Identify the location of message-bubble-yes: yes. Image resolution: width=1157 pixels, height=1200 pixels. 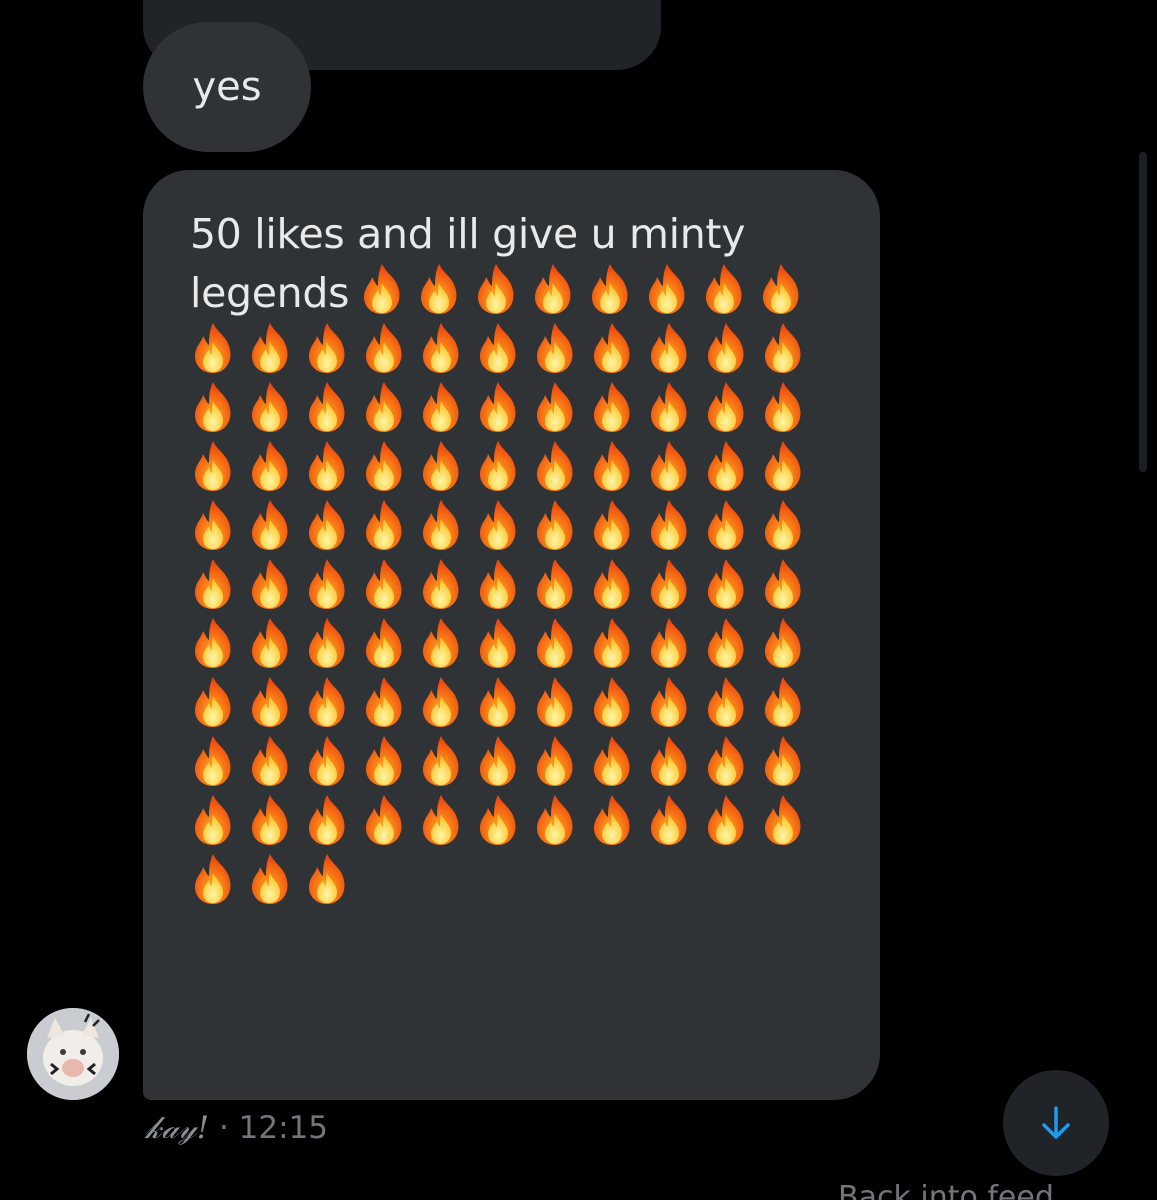
(227, 87).